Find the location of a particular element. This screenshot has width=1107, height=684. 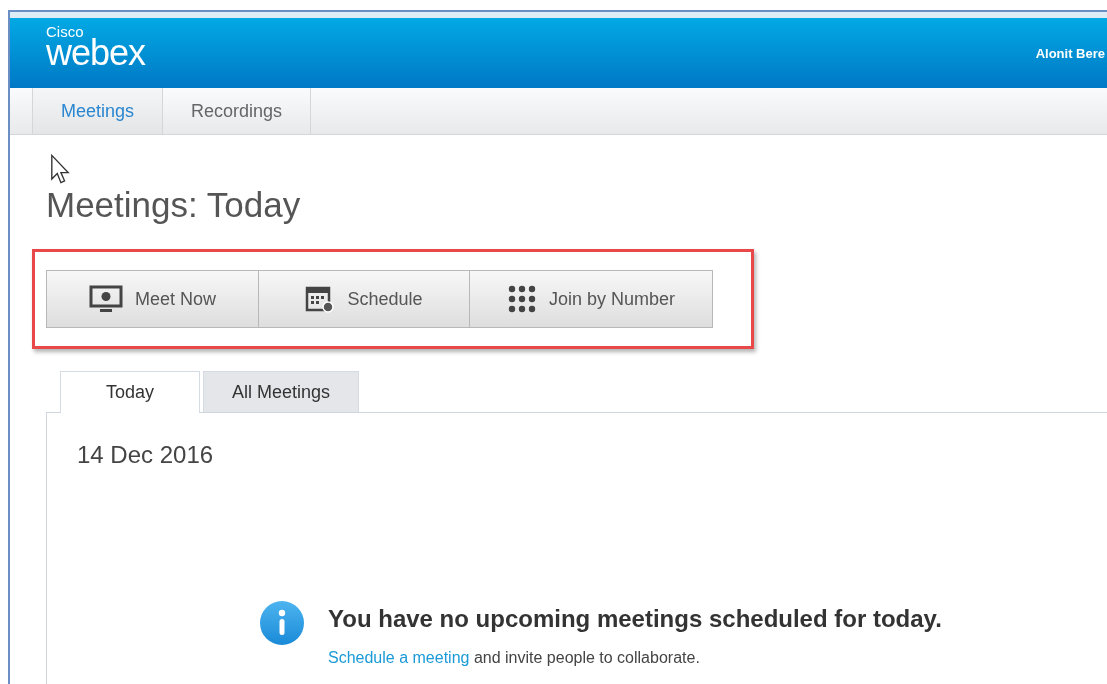

action-button: Join by Number is located at coordinates (591, 299).